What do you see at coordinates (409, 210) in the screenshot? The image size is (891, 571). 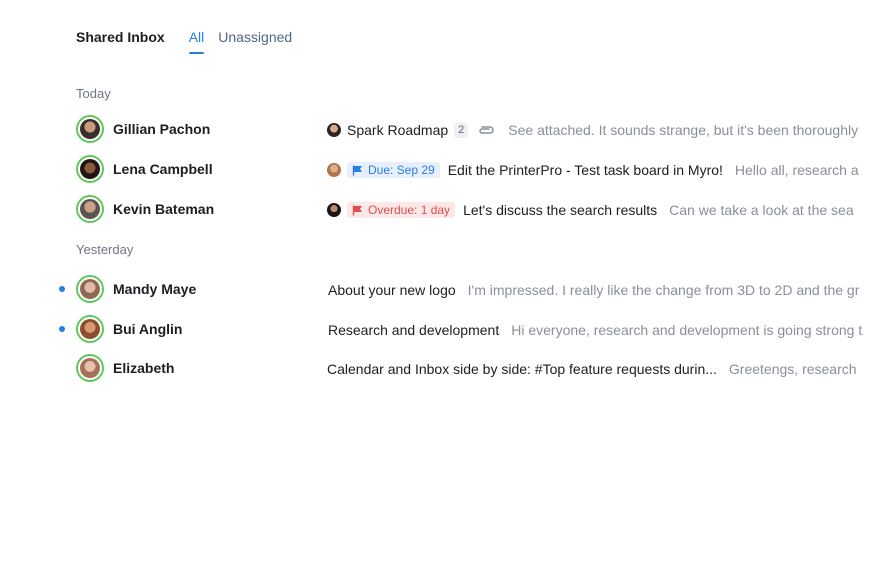 I see `badge-label: Overdue: 1 day` at bounding box center [409, 210].